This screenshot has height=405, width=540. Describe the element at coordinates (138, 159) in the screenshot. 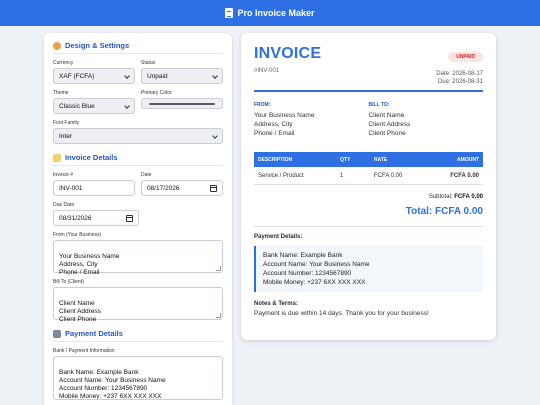

I see `details-section-title: Invoice Details` at that location.